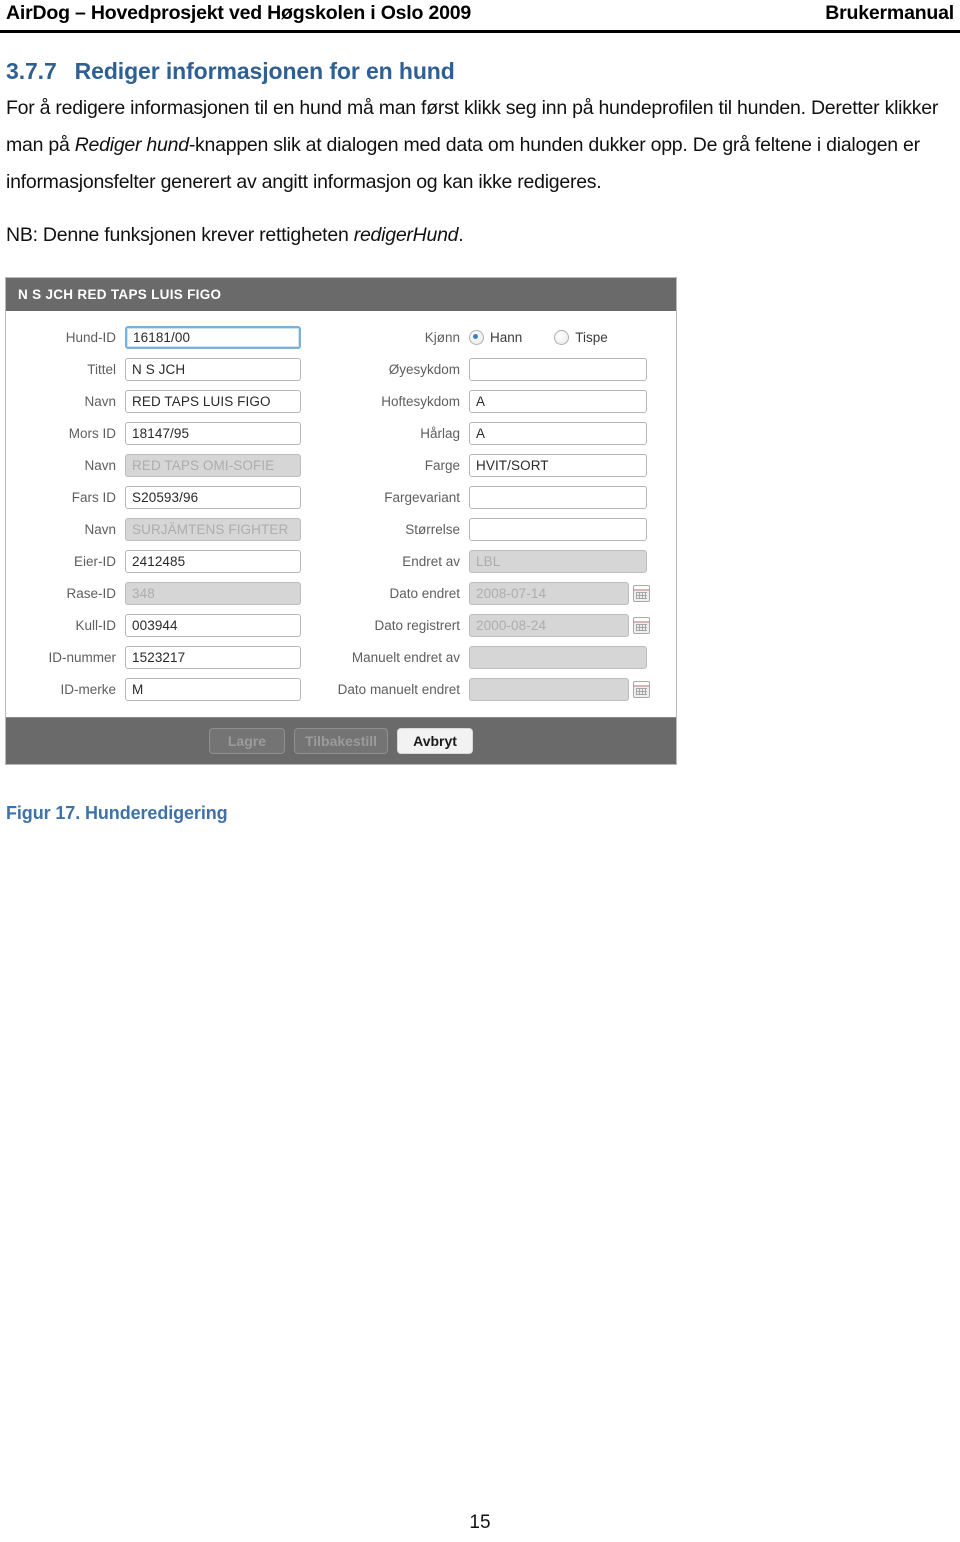  I want to click on form-row: ID-merke M, so click(160, 689).